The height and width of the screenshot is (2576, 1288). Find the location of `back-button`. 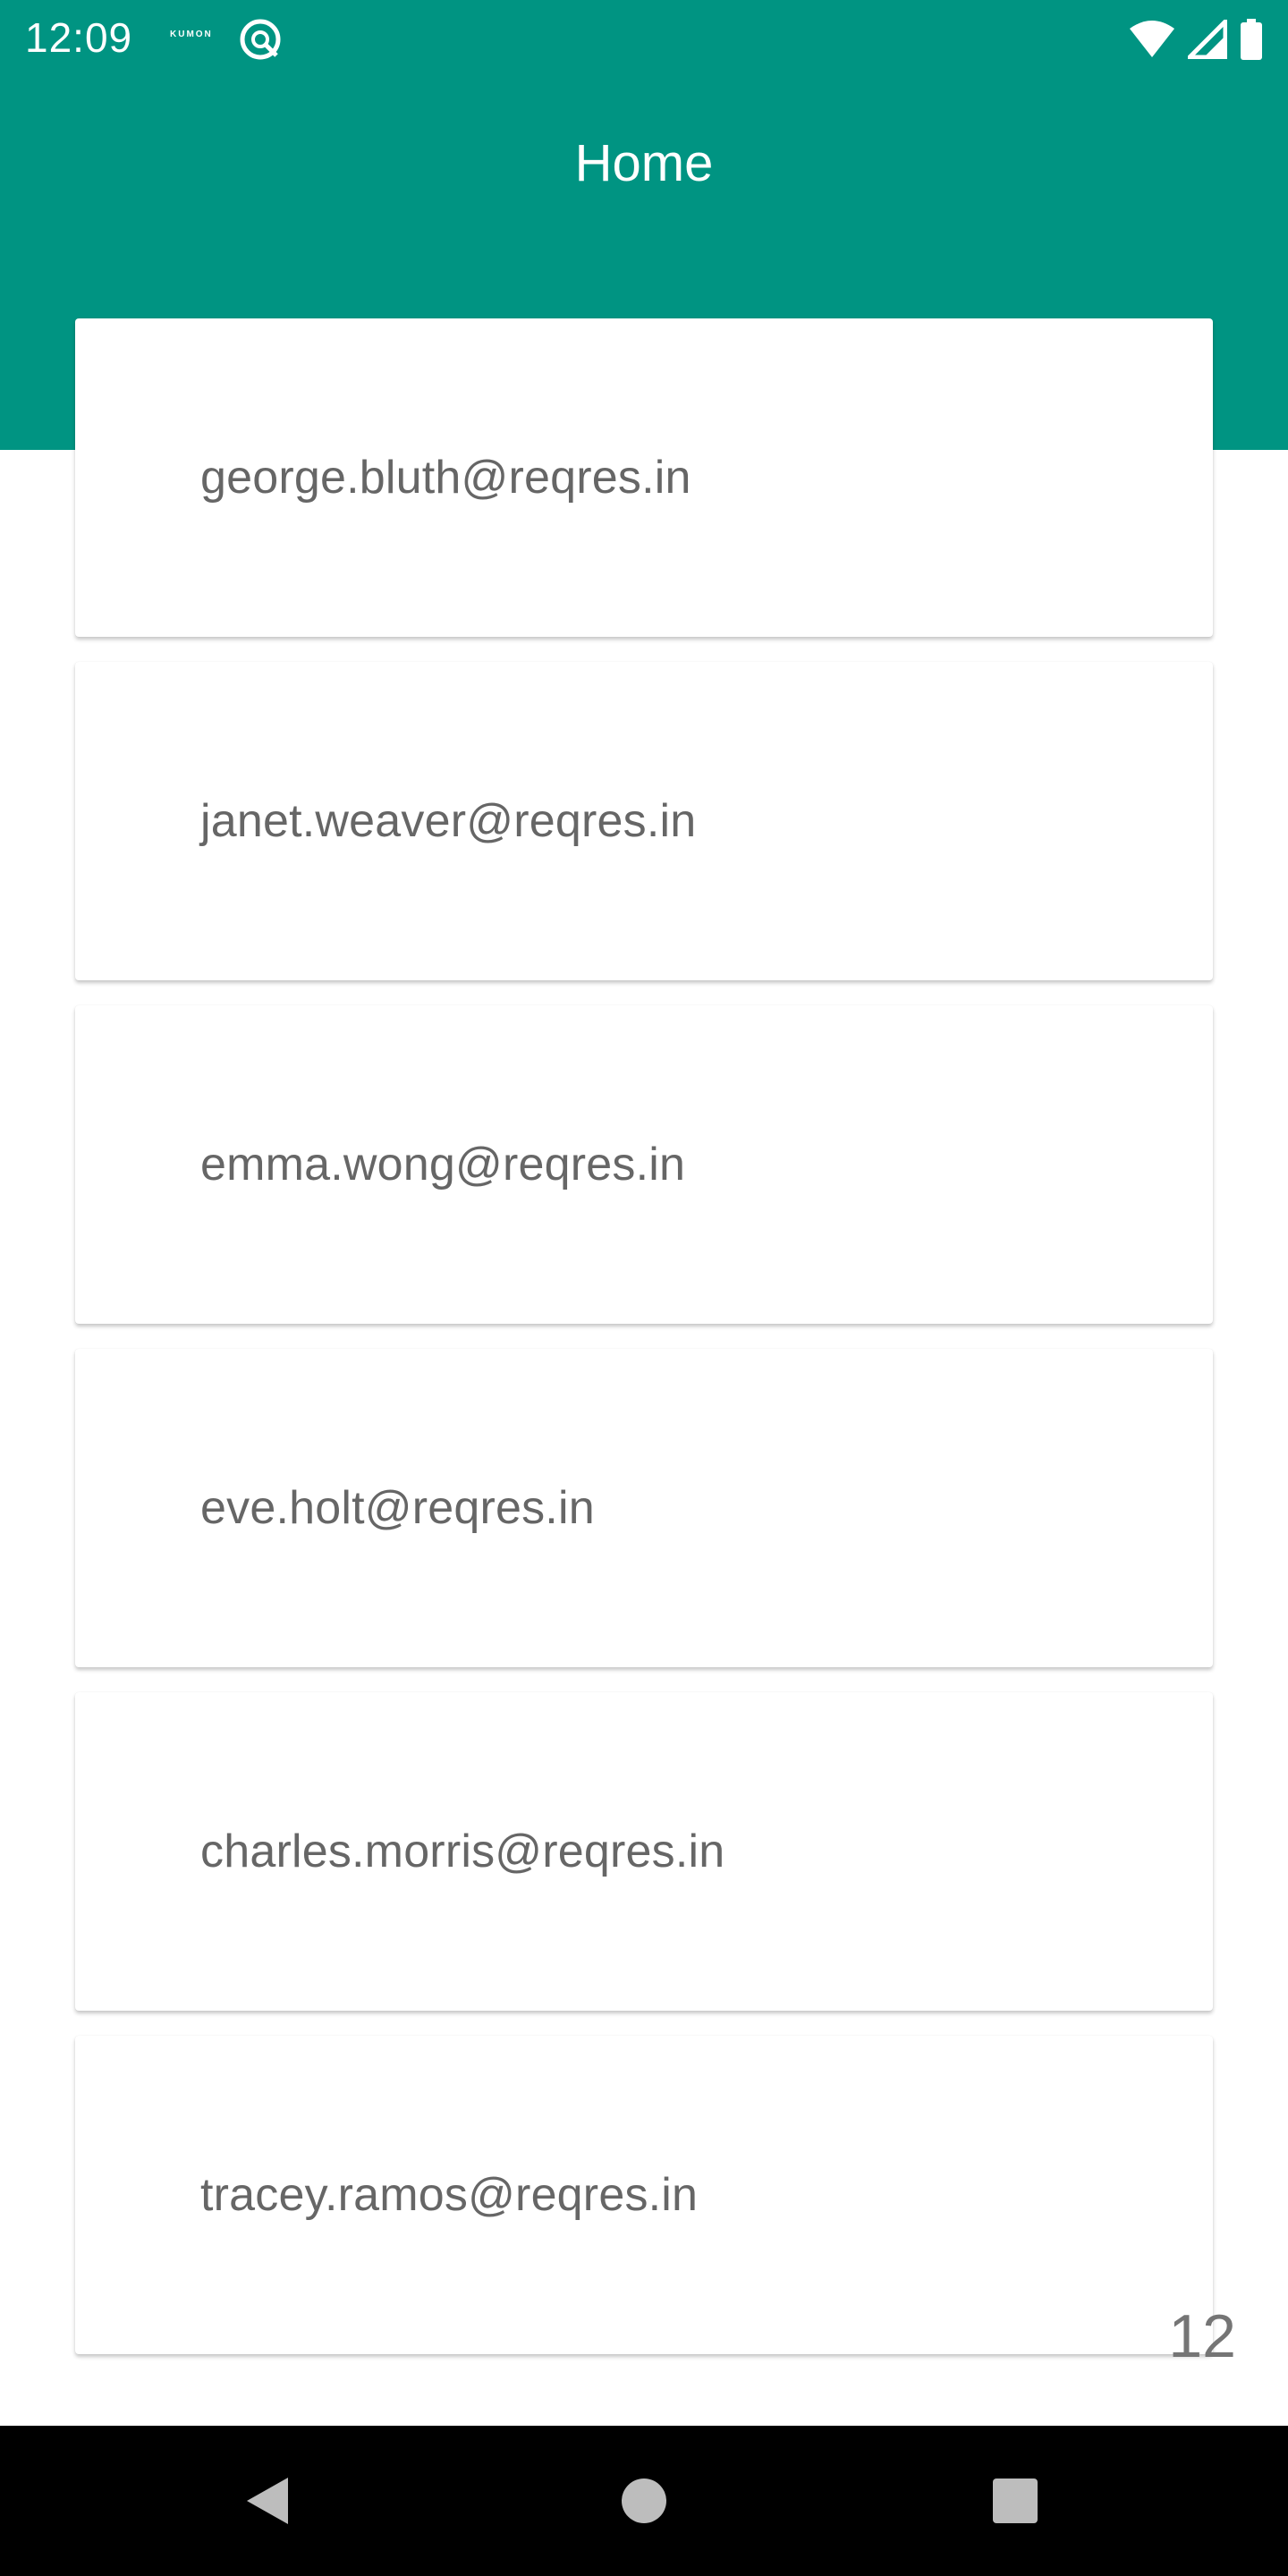

back-button is located at coordinates (268, 2501).